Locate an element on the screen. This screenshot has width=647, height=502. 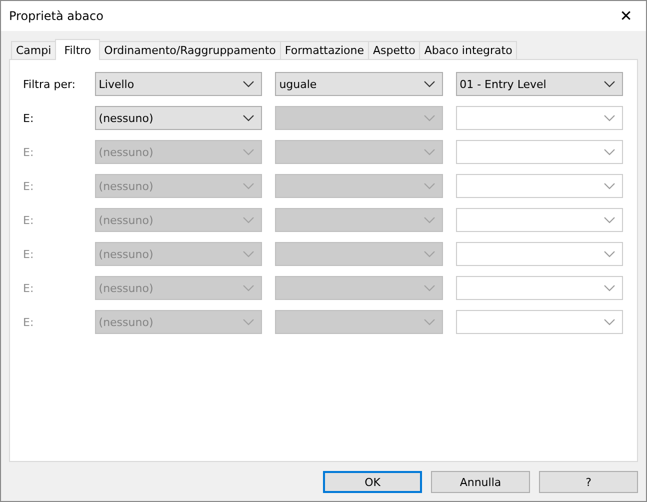
dropdown: (nessuno) is located at coordinates (178, 118).